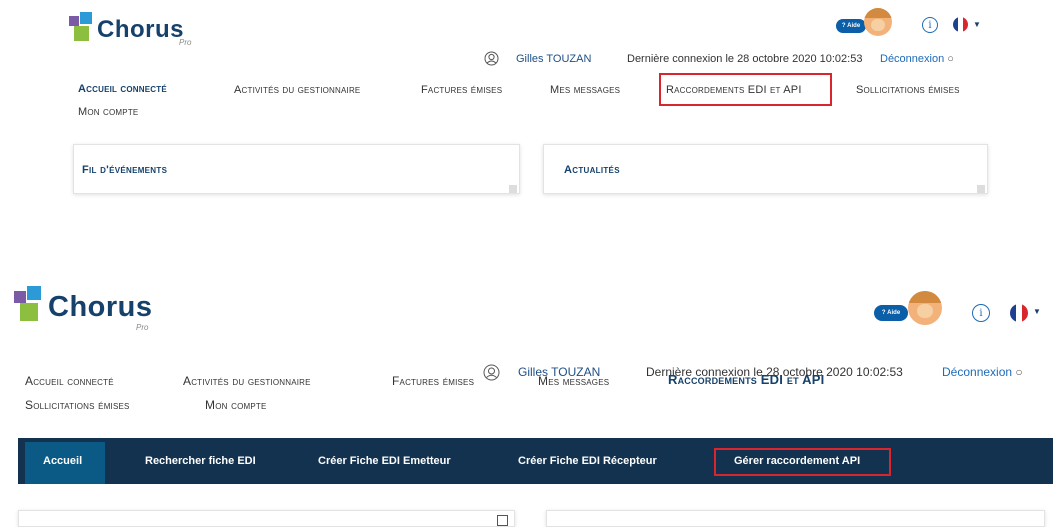 This screenshot has width=1053, height=527. I want to click on right-card, so click(795, 518).